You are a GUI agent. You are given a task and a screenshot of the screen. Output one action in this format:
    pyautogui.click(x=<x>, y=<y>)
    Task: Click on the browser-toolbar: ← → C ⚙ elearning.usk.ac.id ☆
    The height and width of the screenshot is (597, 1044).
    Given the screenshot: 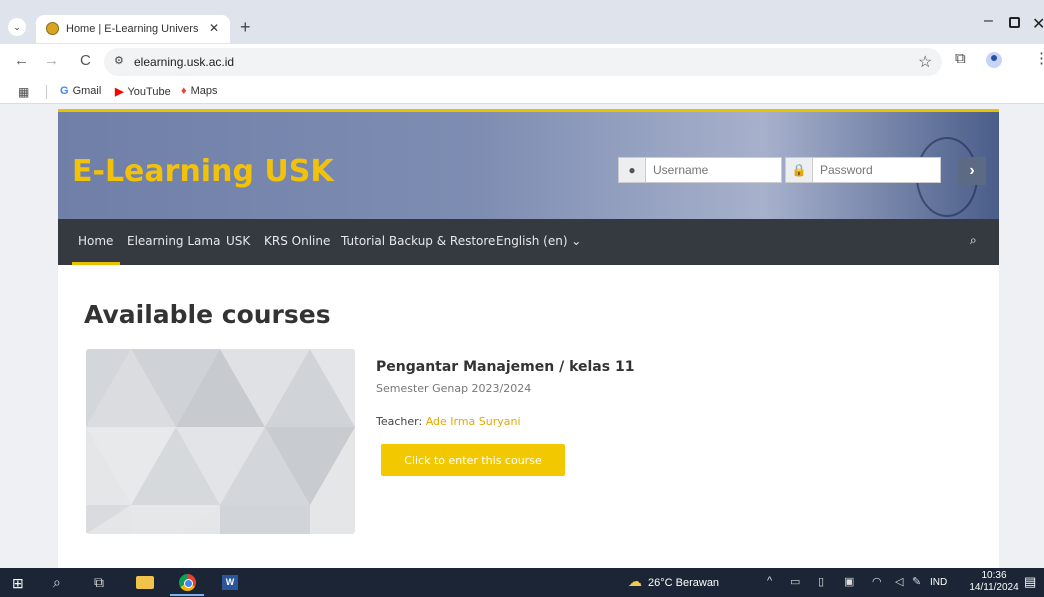 What is the action you would take?
    pyautogui.click(x=522, y=62)
    